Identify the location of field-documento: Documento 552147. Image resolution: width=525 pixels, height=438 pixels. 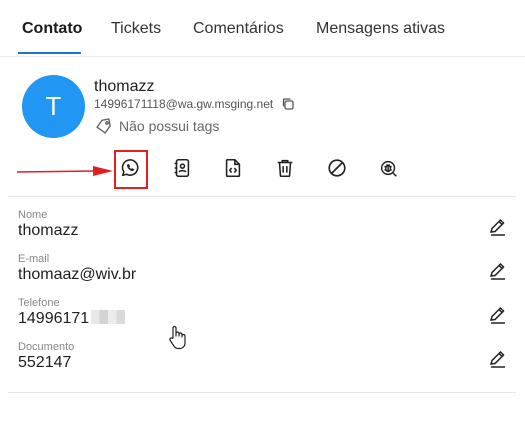
(263, 356).